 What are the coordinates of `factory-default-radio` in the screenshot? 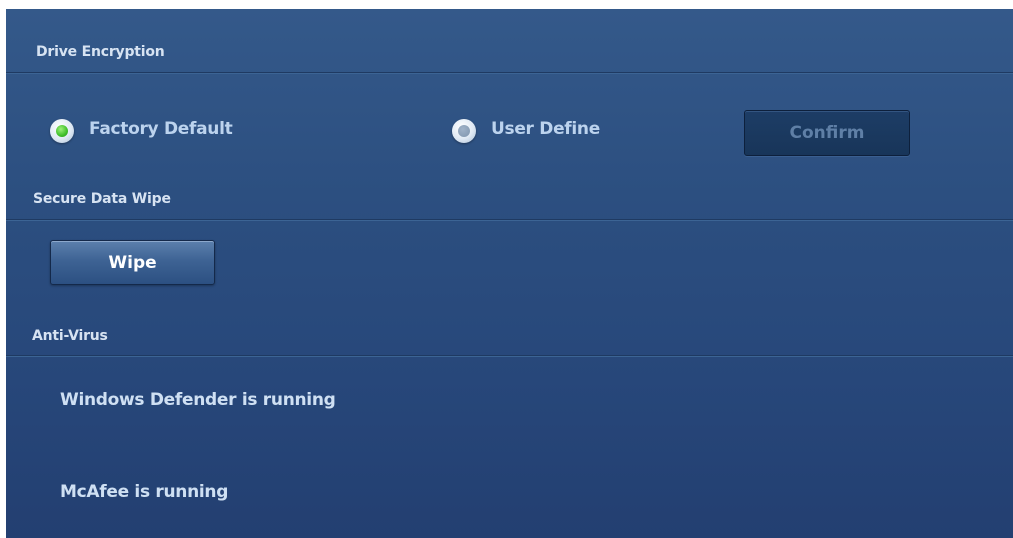 It's located at (62, 131).